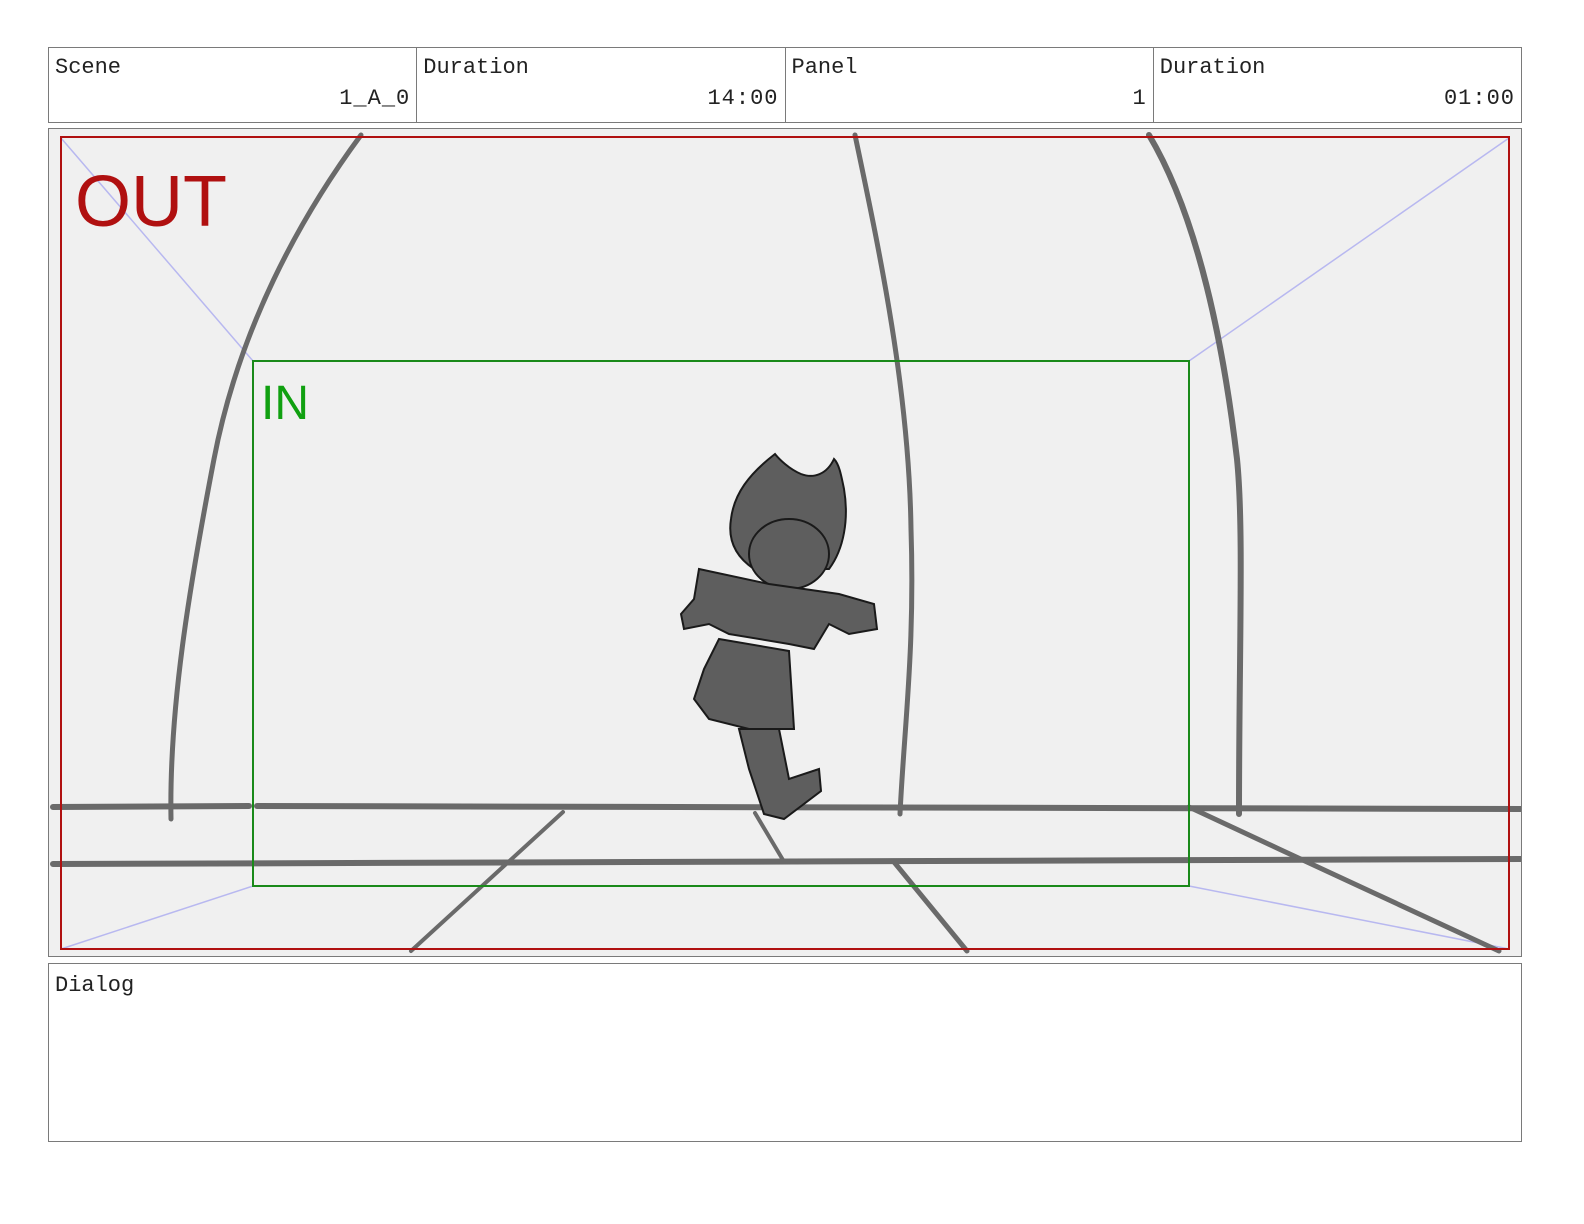  What do you see at coordinates (285, 403) in the screenshot?
I see `in-label: IN` at bounding box center [285, 403].